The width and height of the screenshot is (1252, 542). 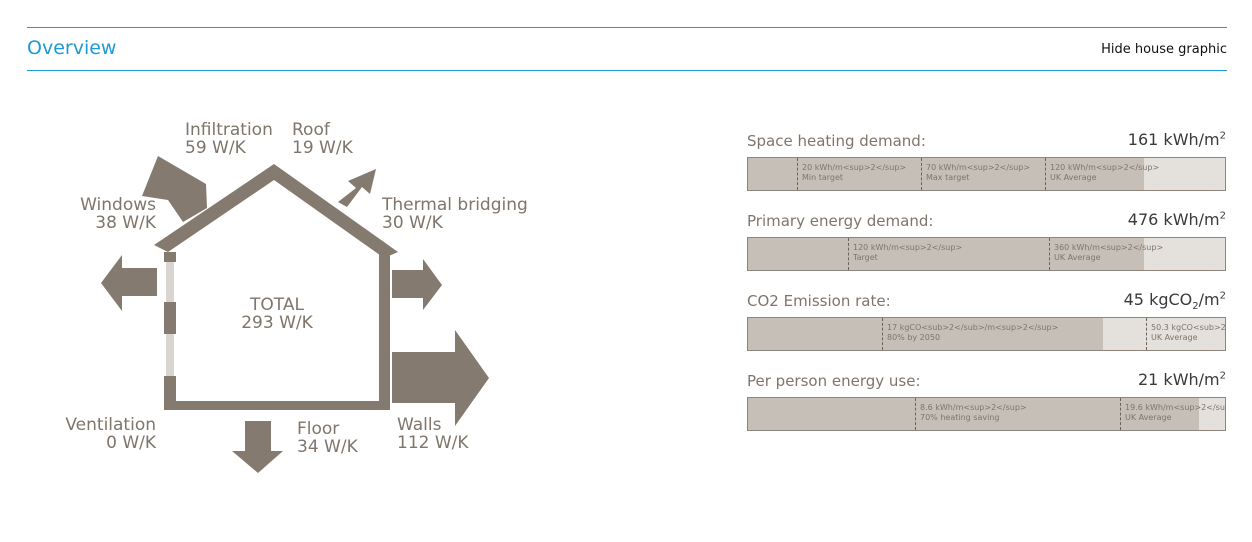 I want to click on metric-marker: 8.6 kWh/m<sup>2</sup> 70% heating saving, so click(x=971, y=414).